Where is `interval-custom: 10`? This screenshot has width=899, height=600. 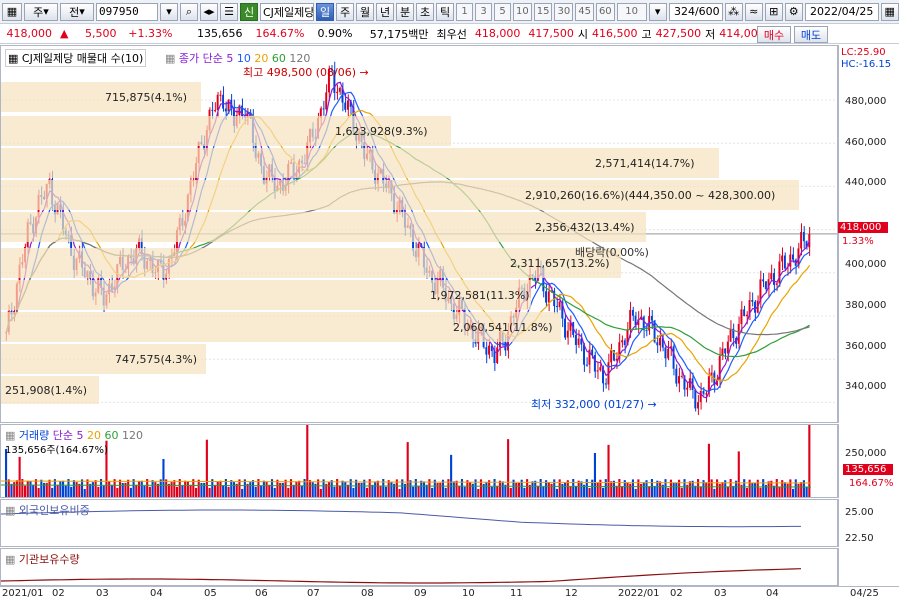
interval-custom: 10 is located at coordinates (631, 11).